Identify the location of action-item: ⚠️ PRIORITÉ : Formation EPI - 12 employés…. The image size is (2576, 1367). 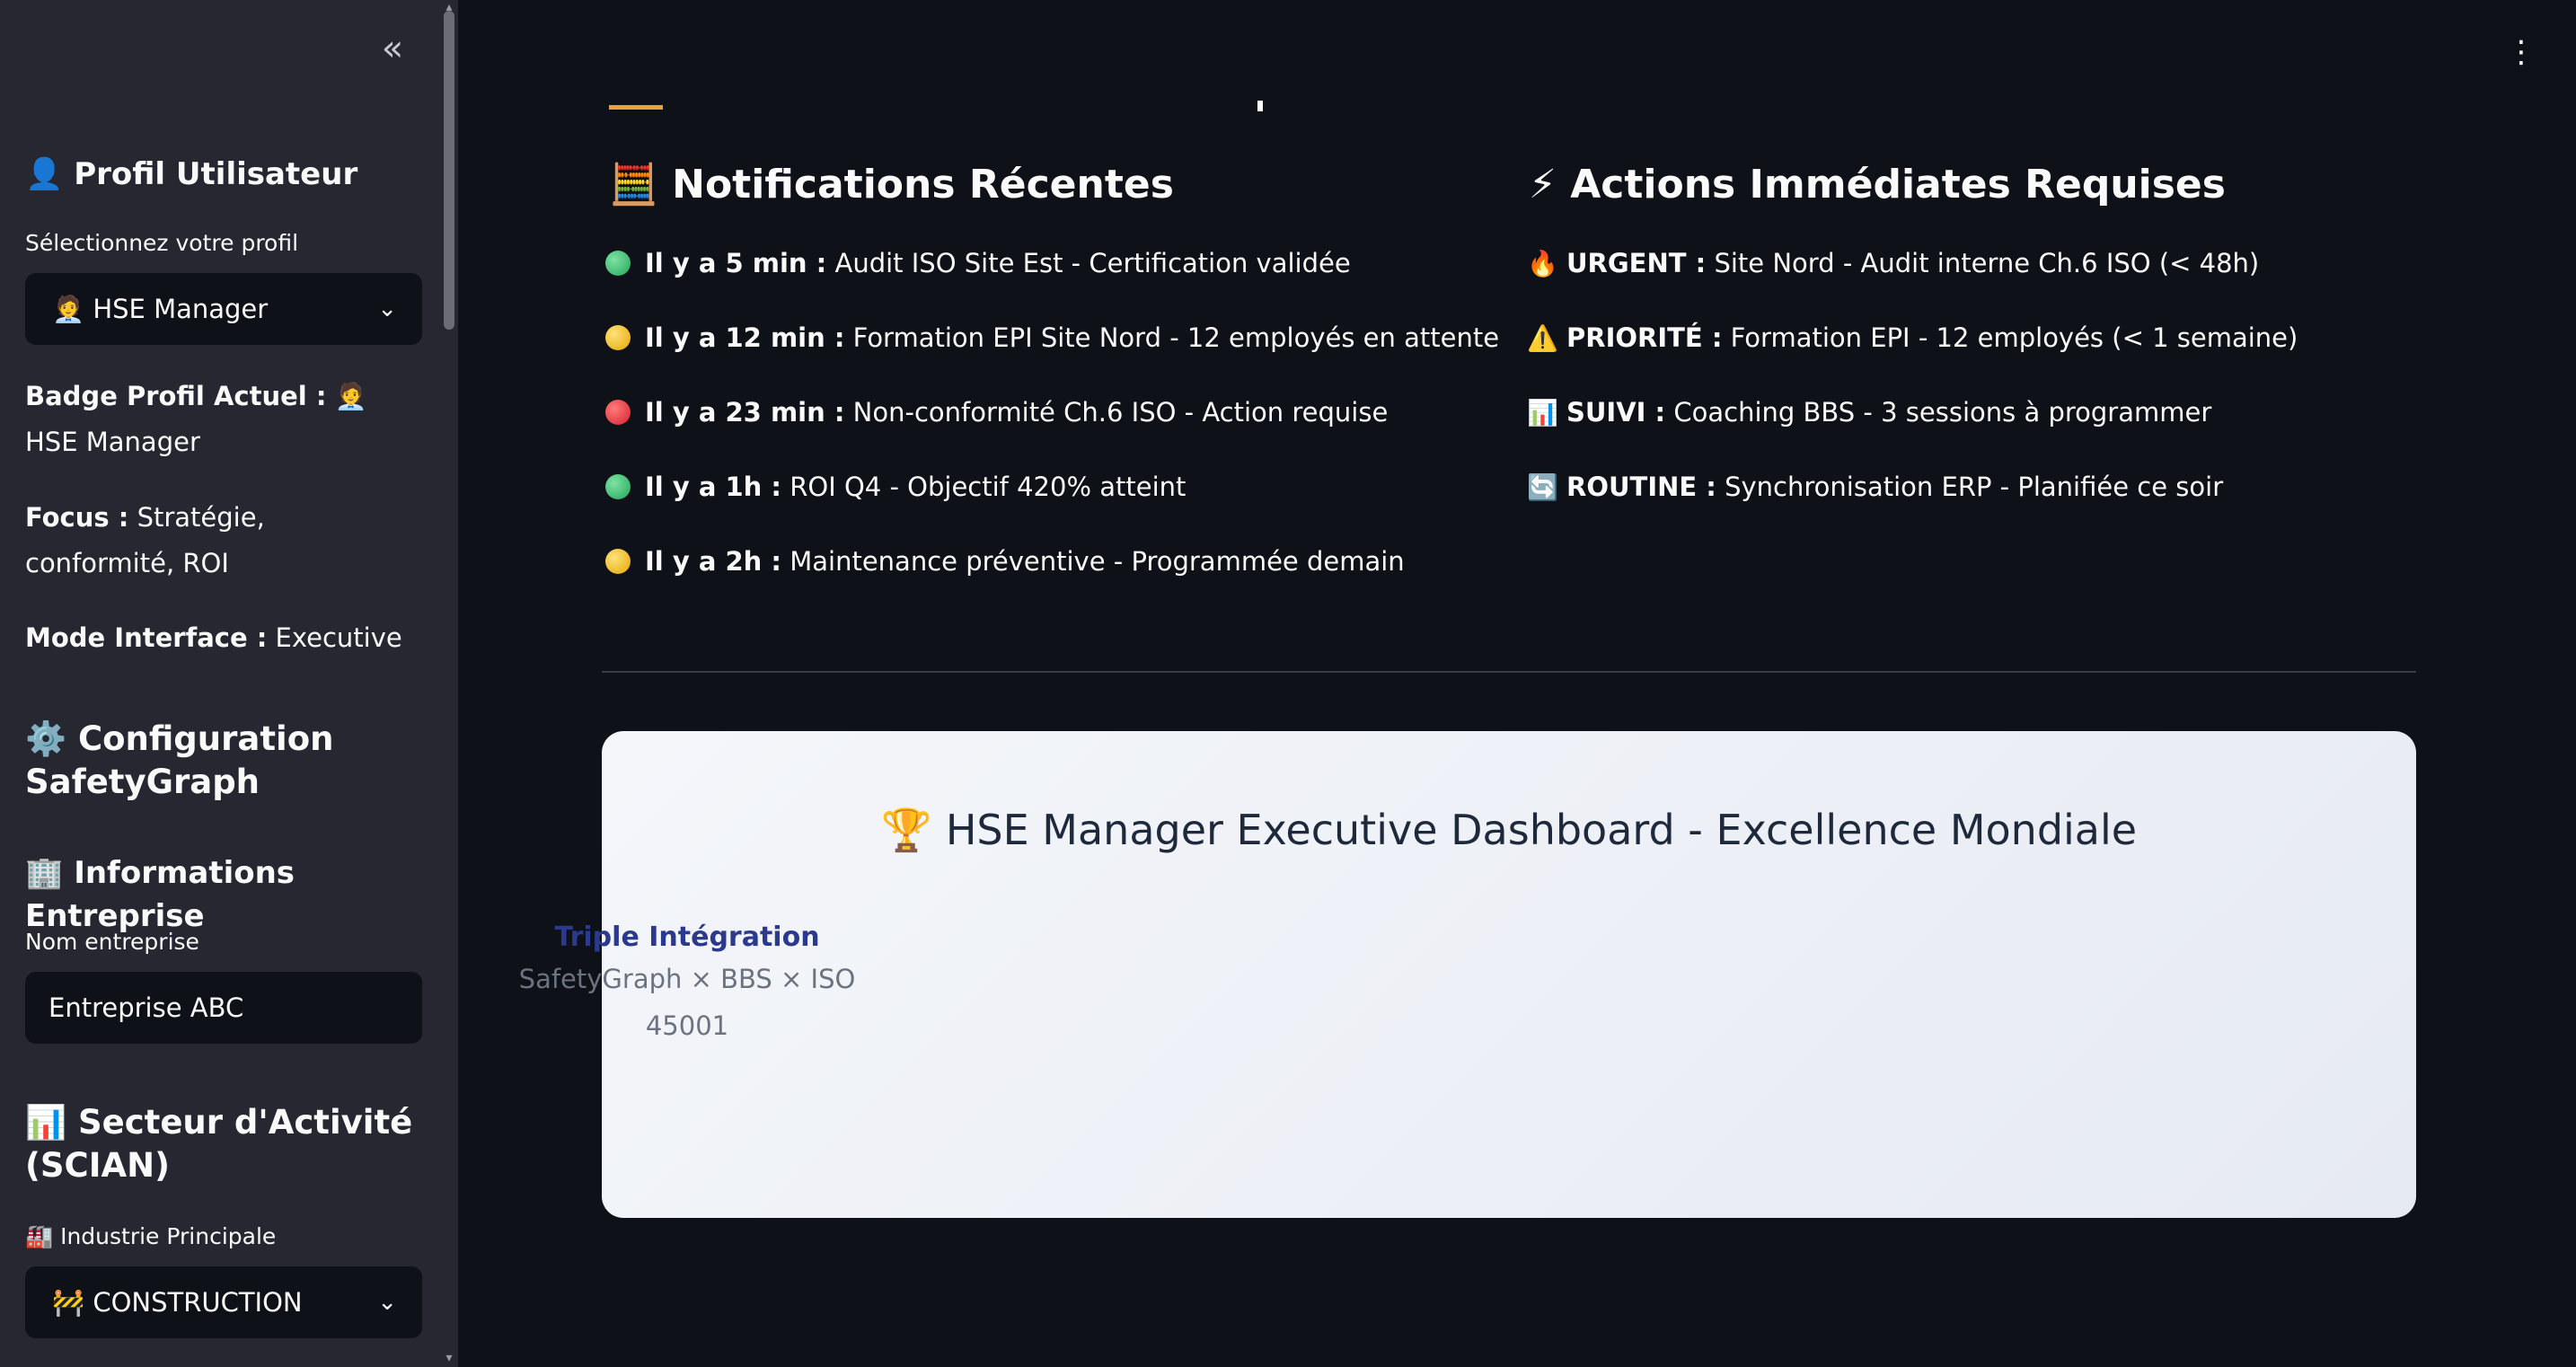
(1912, 338).